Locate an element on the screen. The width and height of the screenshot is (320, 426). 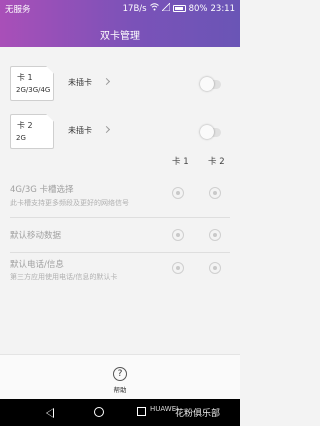
recents-icon is located at coordinates (141, 411).